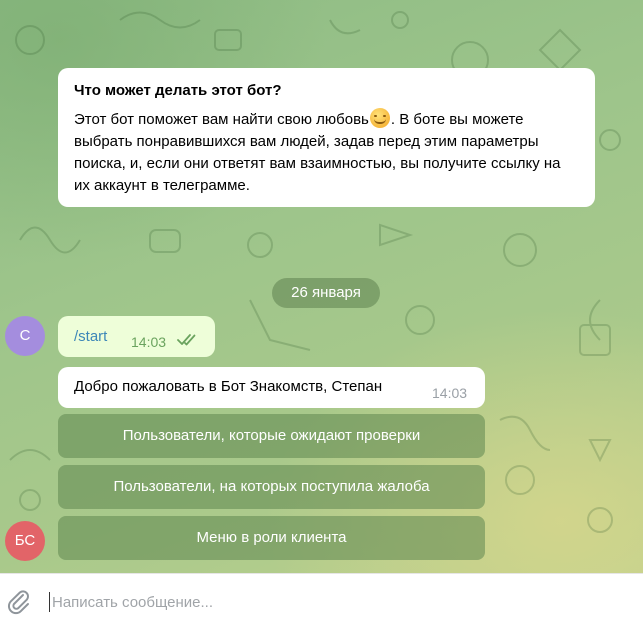  Describe the element at coordinates (271, 436) in the screenshot. I see `keyboard-button-pending-users: Пользователи, которые ожидают проверки` at that location.